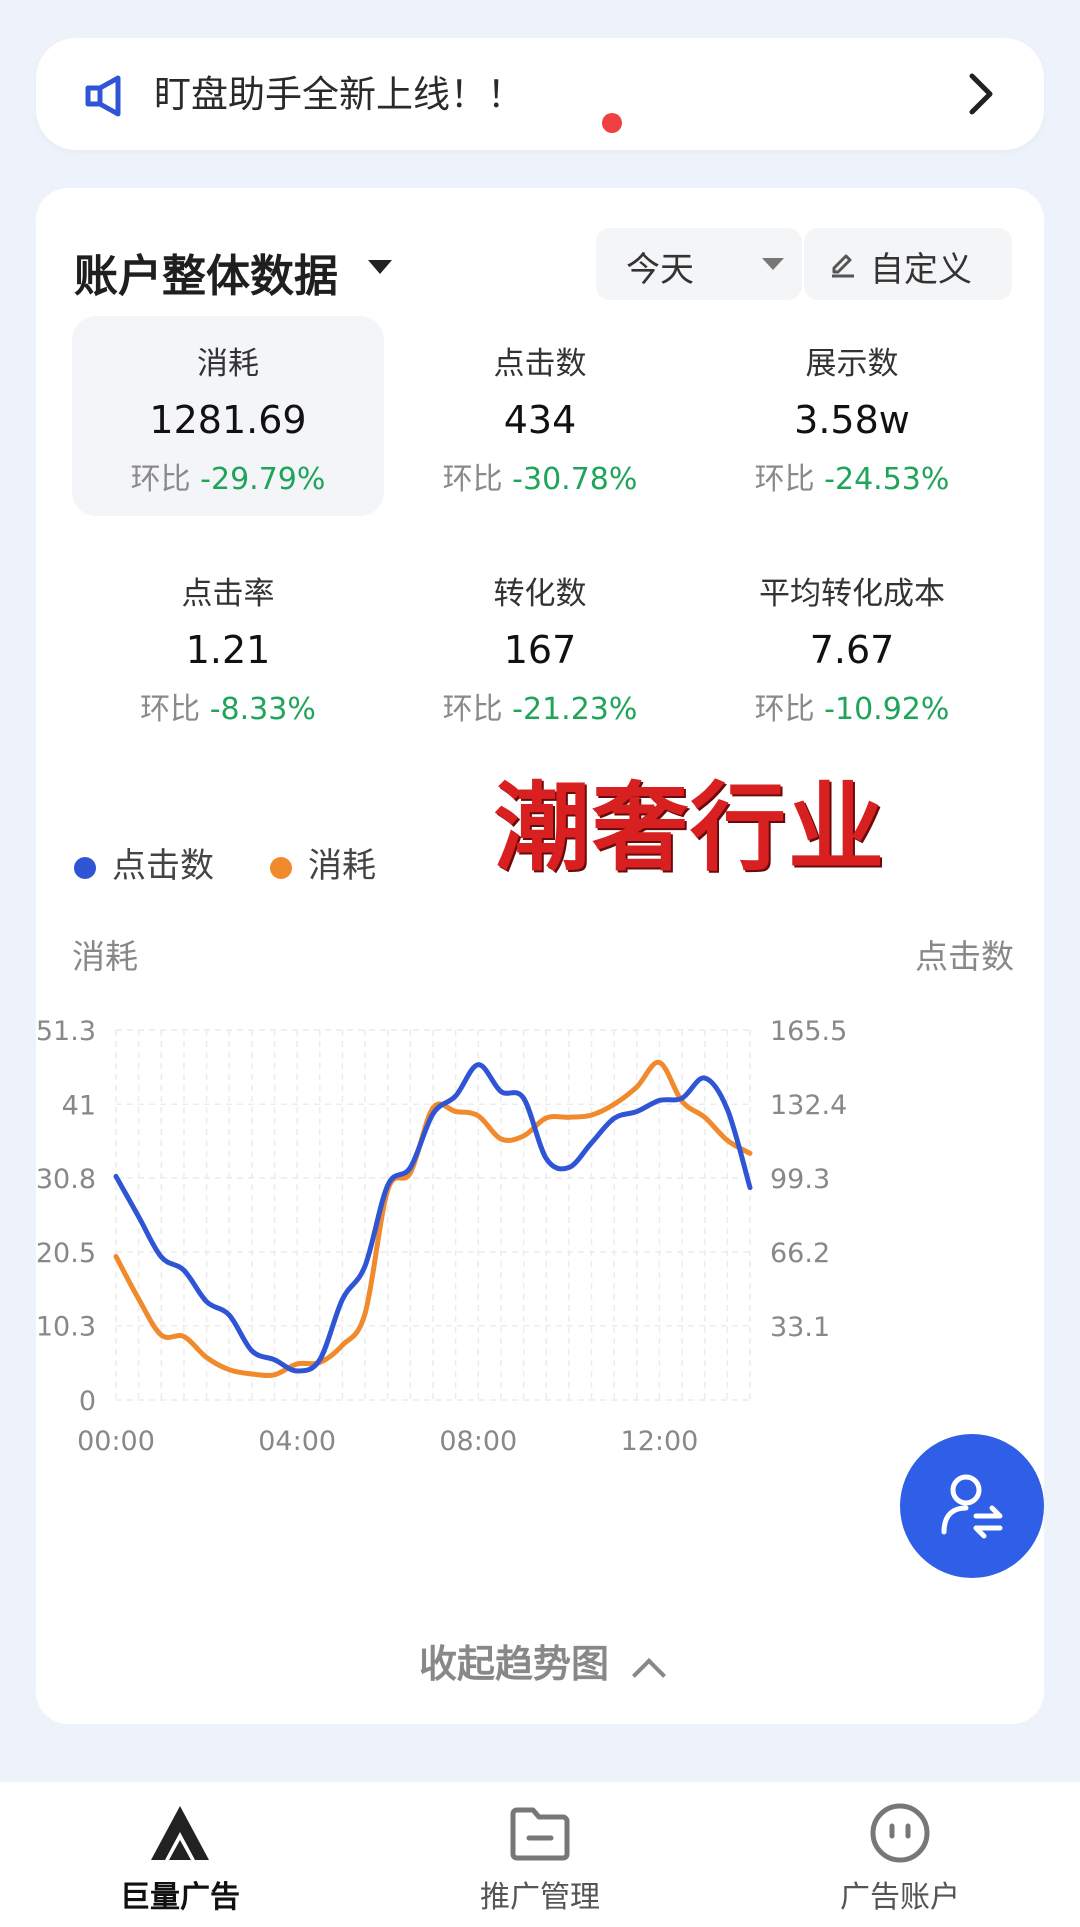 This screenshot has width=1080, height=1927. I want to click on x-tick-label: 00:00, so click(116, 1441).